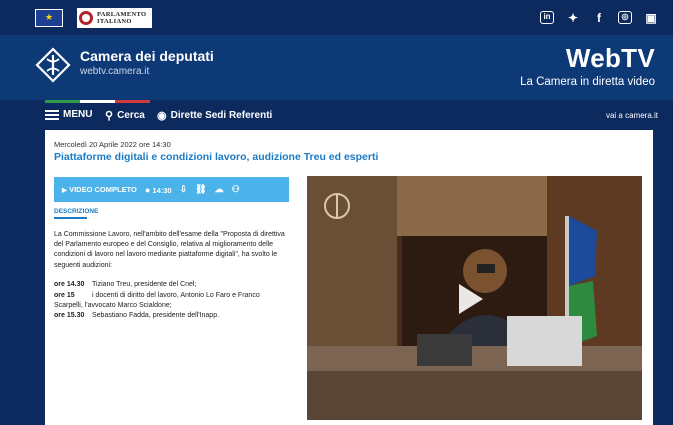 This screenshot has height=425, width=673. What do you see at coordinates (122, 14) in the screenshot?
I see `parlamento-line1: PARLAMENTO` at bounding box center [122, 14].